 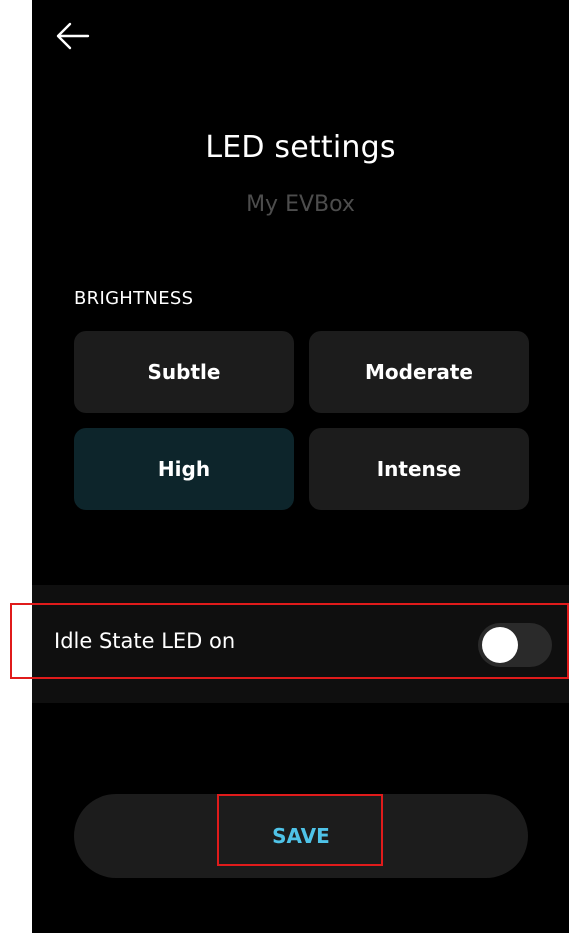 I want to click on back-button, so click(x=72, y=36).